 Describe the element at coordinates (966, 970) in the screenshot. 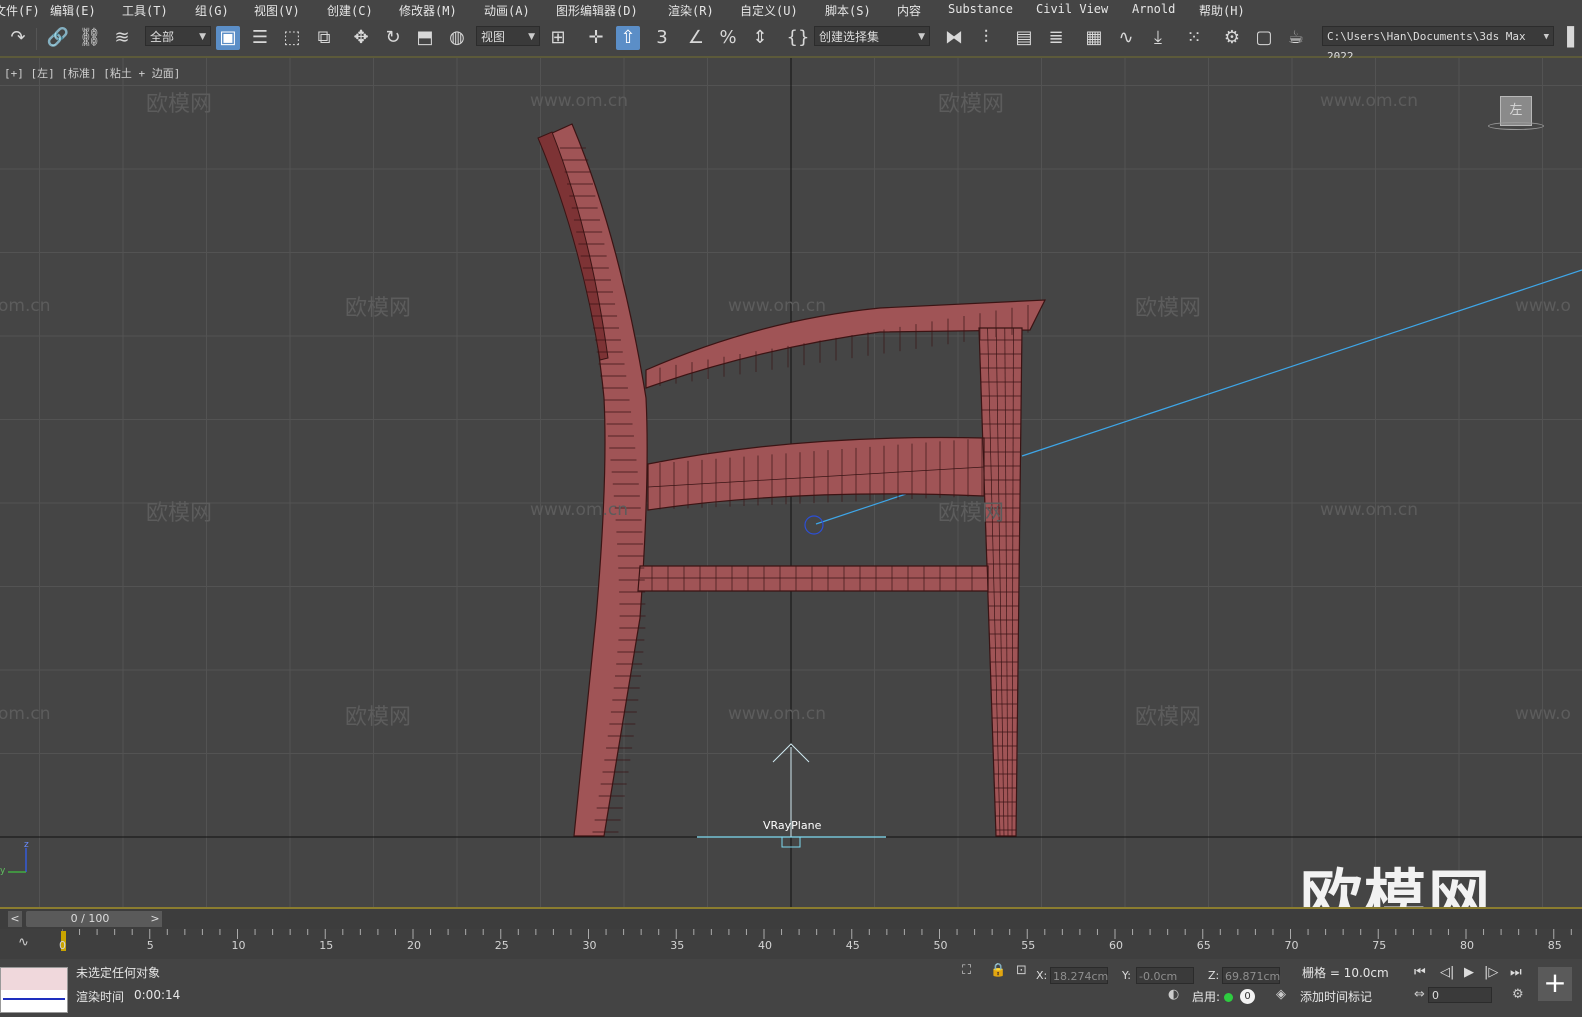

I see `isolate-selection-icon: ⛶` at that location.